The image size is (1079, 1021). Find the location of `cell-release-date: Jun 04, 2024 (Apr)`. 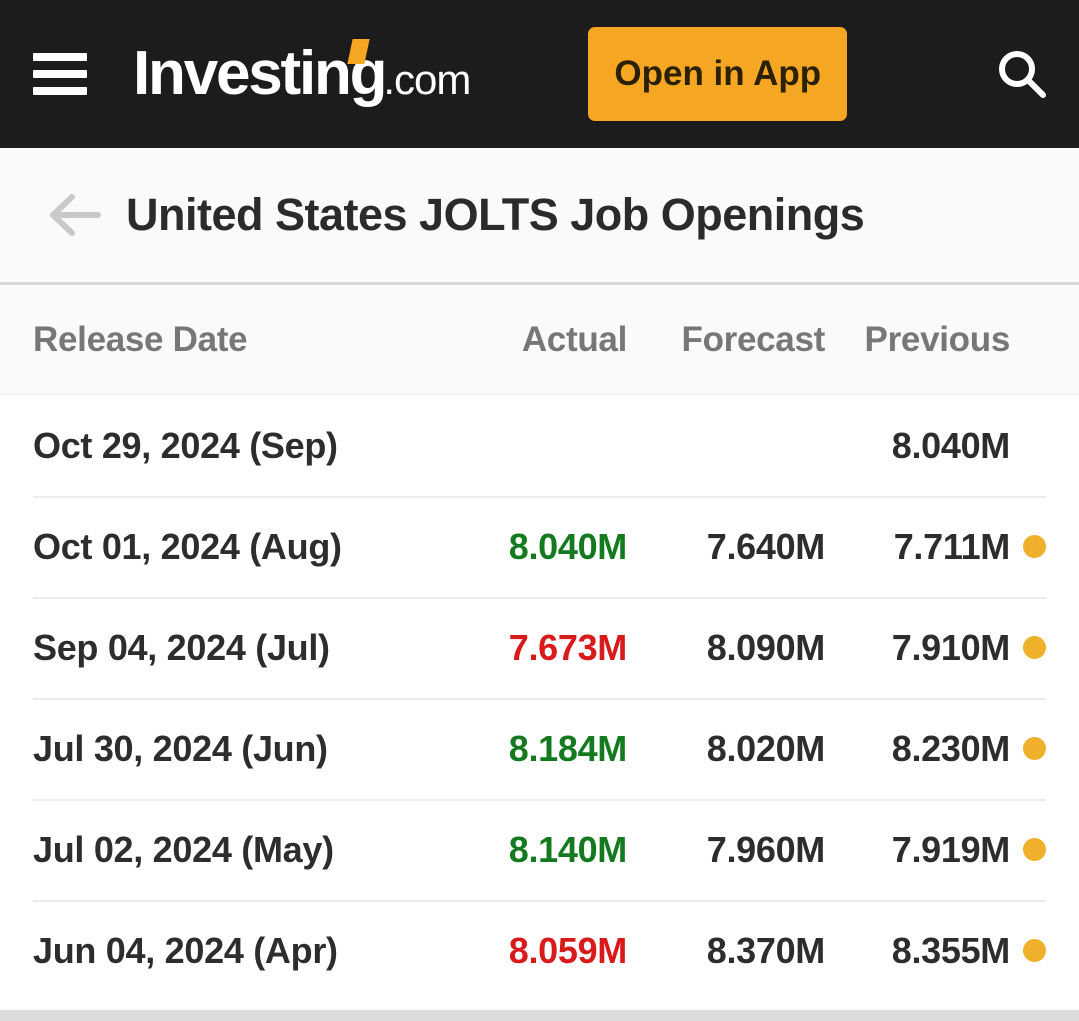

cell-release-date: Jun 04, 2024 (Apr) is located at coordinates (185, 950).